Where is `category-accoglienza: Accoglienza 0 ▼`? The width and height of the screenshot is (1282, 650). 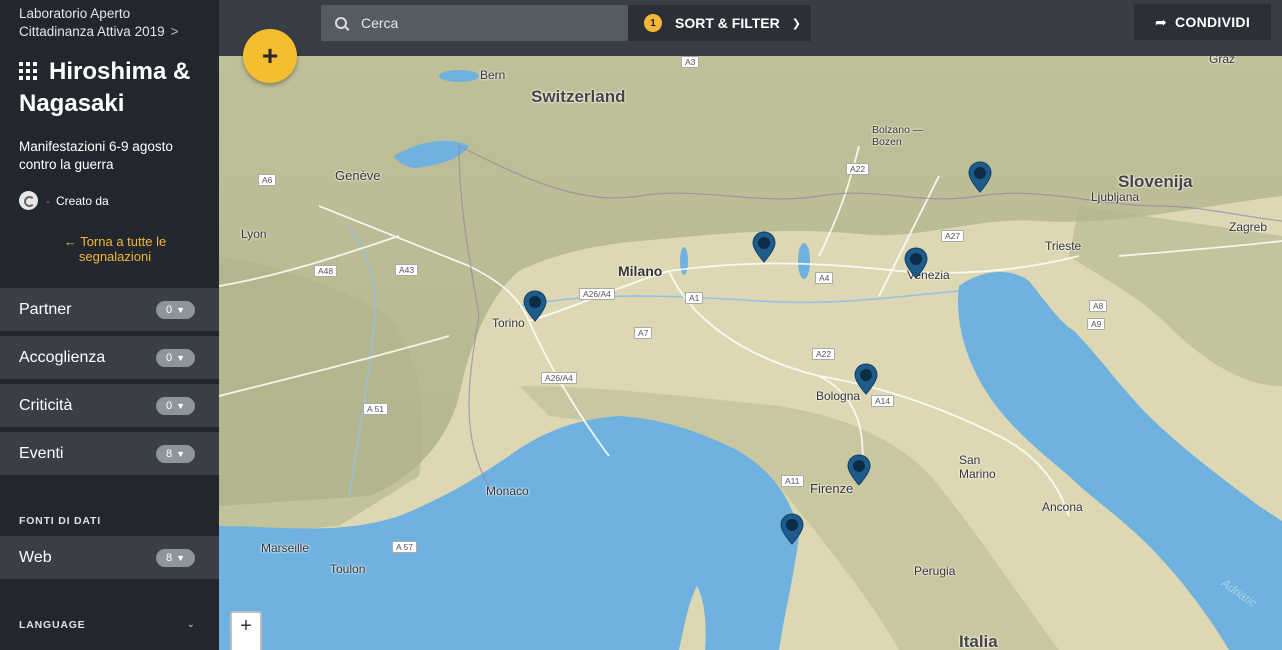 category-accoglienza: Accoglienza 0 ▼ is located at coordinates (109, 357).